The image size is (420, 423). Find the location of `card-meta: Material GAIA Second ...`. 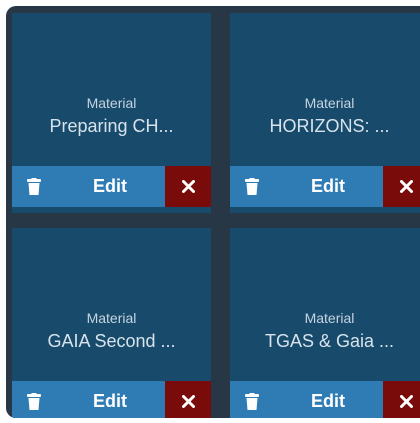

card-meta: Material GAIA Second ... is located at coordinates (111, 331).